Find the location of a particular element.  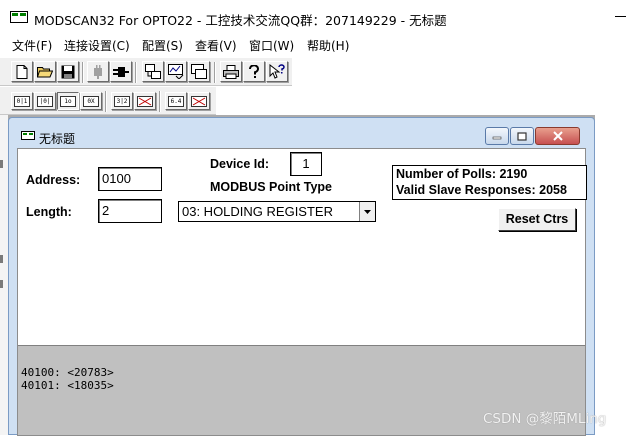

save-disk-icon is located at coordinates (68, 71).